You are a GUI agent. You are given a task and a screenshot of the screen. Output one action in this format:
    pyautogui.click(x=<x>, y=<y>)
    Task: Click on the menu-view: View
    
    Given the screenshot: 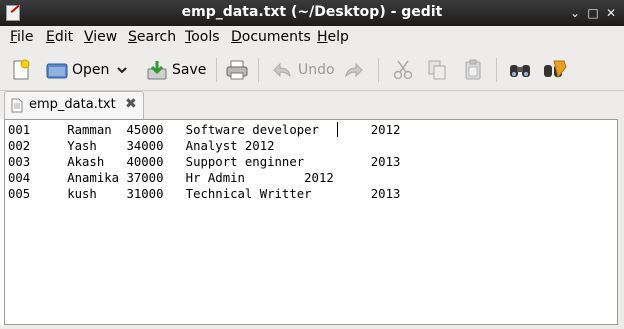 What is the action you would take?
    pyautogui.click(x=100, y=37)
    